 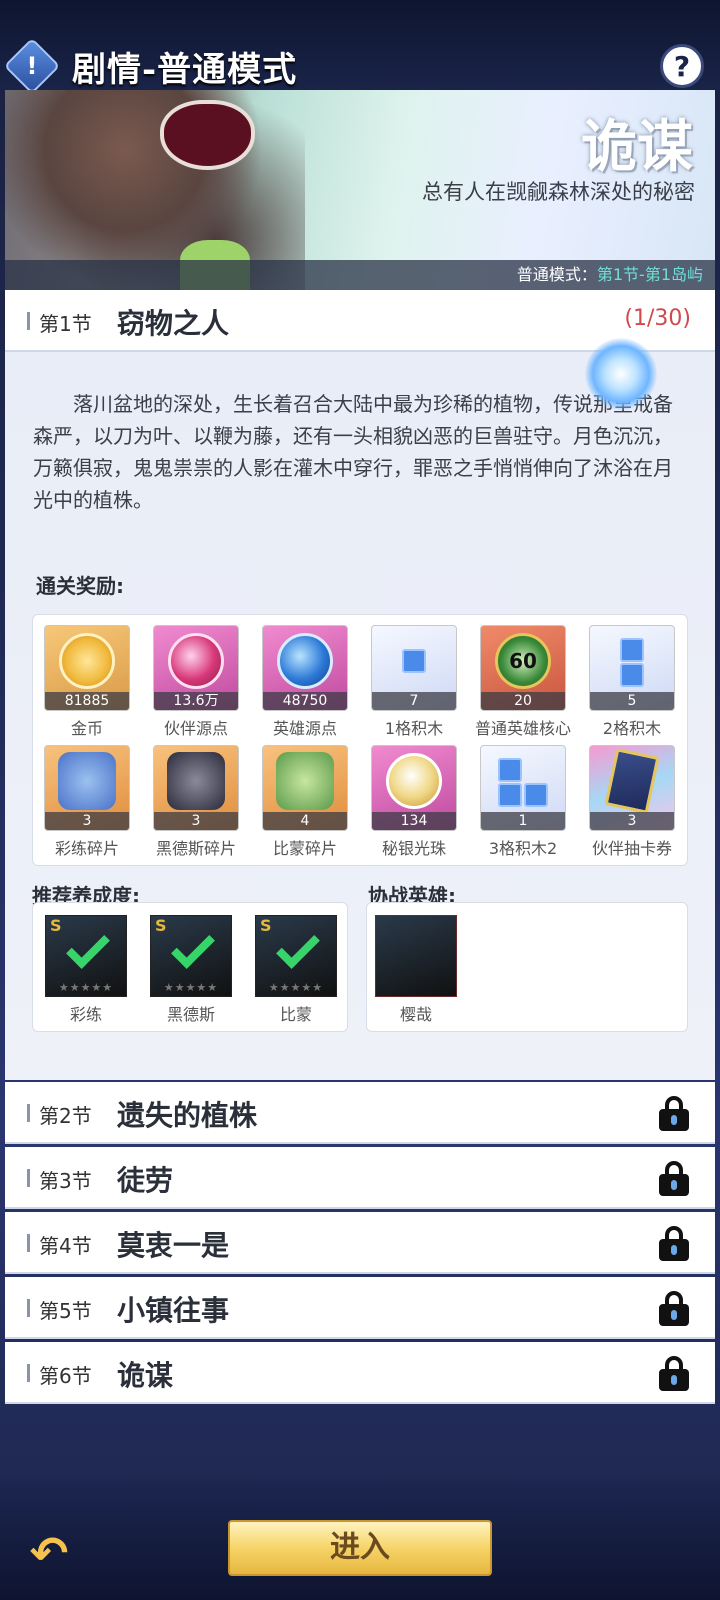 I want to click on coin-icon, so click(x=87, y=661).